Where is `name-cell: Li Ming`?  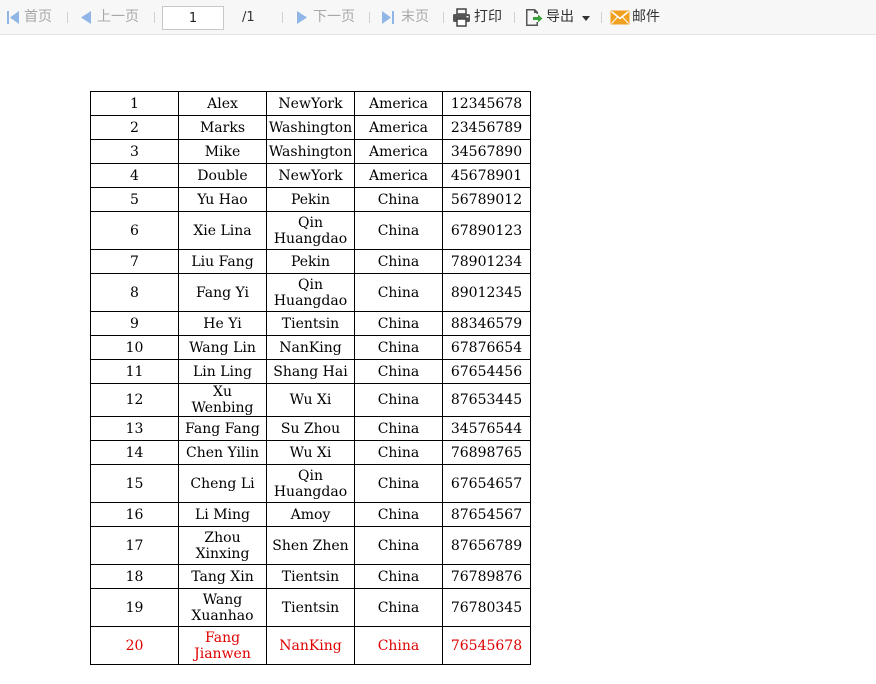 name-cell: Li Ming is located at coordinates (222, 514).